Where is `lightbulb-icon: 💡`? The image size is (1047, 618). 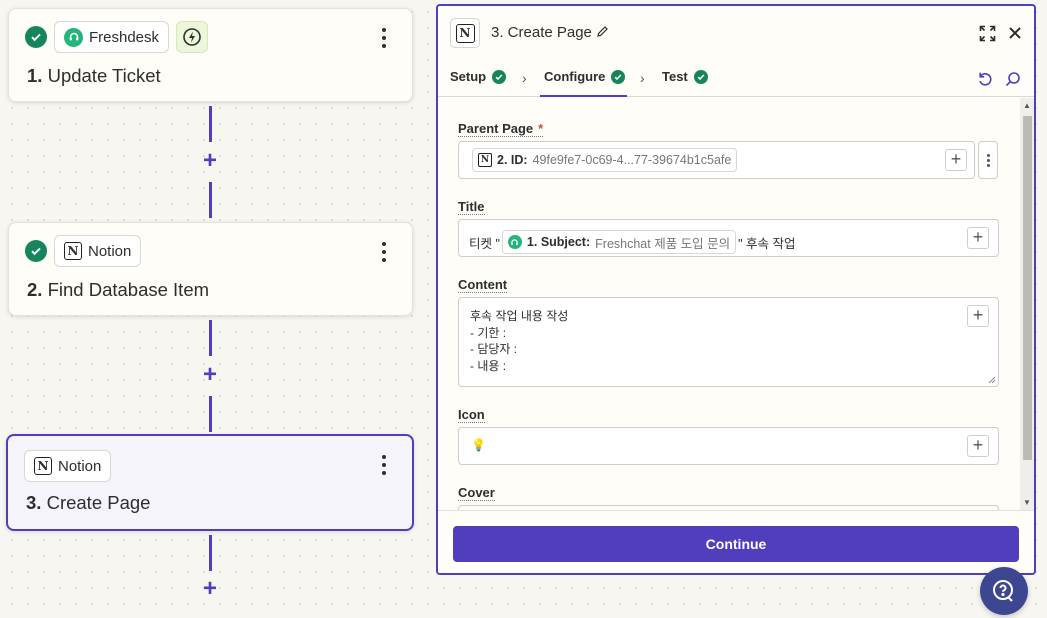
lightbulb-icon: 💡 is located at coordinates (478, 445).